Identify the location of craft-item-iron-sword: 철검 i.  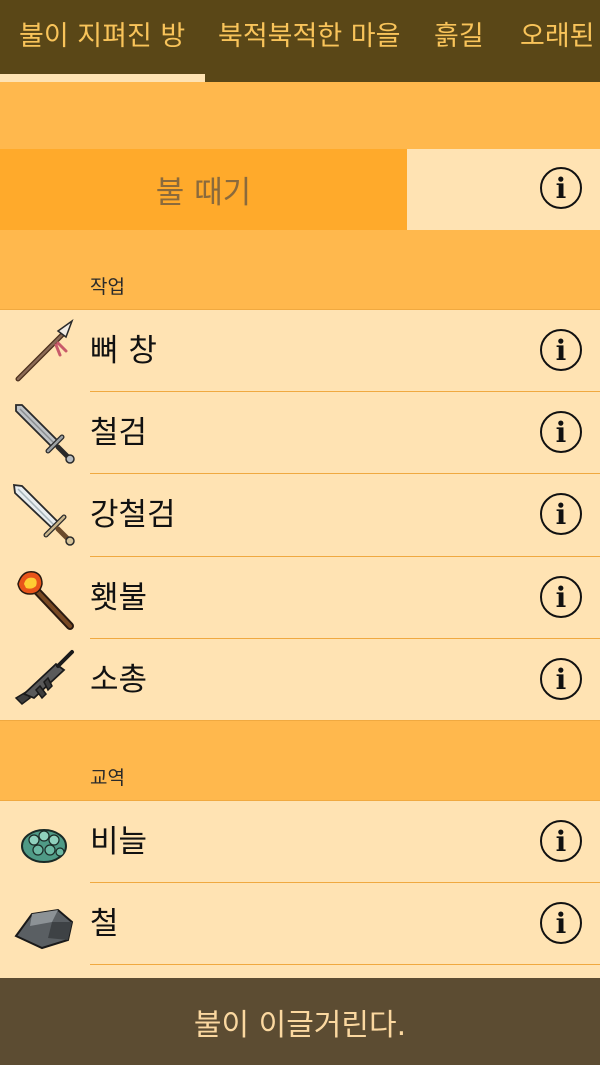
(300, 433).